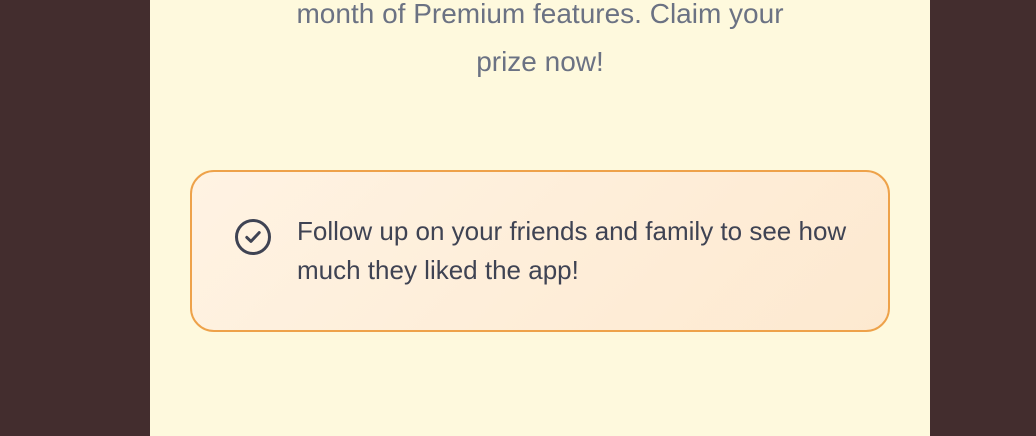 Image resolution: width=1036 pixels, height=436 pixels. I want to click on reward-description-line-2: prize now!, so click(540, 61).